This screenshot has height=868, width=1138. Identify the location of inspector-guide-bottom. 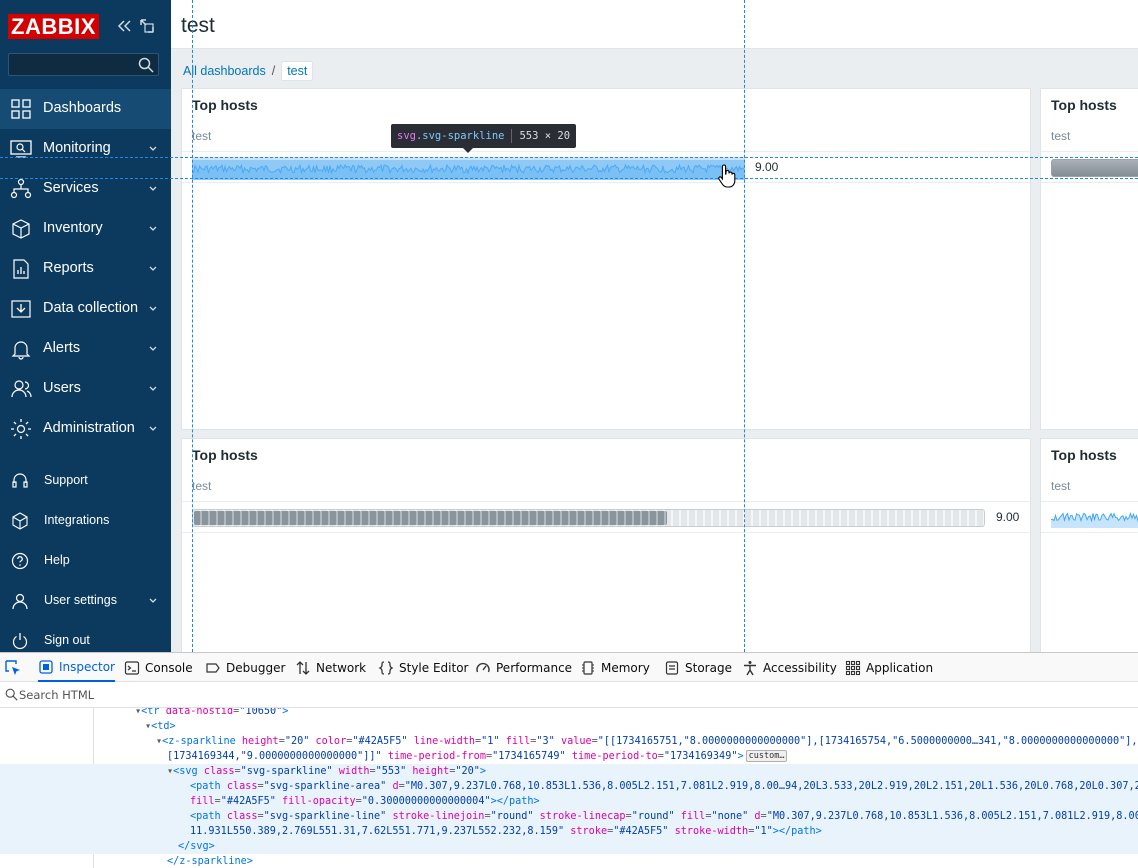
(569, 178).